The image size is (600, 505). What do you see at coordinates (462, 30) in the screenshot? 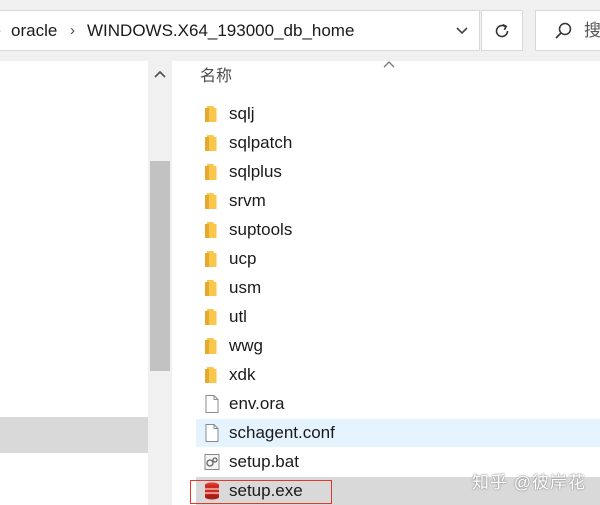
I see `chevron-down-icon` at bounding box center [462, 30].